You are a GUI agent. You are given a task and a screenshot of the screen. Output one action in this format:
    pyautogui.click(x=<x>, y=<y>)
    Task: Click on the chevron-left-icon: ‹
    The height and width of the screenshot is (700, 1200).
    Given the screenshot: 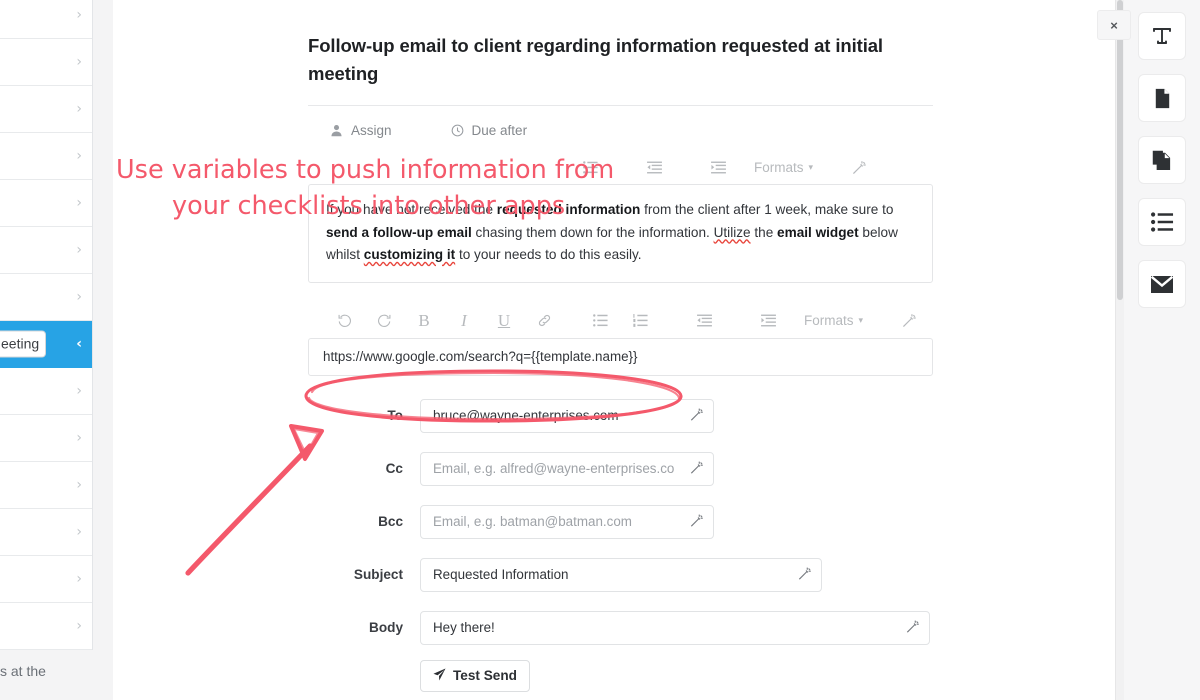 What is the action you would take?
    pyautogui.click(x=79, y=344)
    